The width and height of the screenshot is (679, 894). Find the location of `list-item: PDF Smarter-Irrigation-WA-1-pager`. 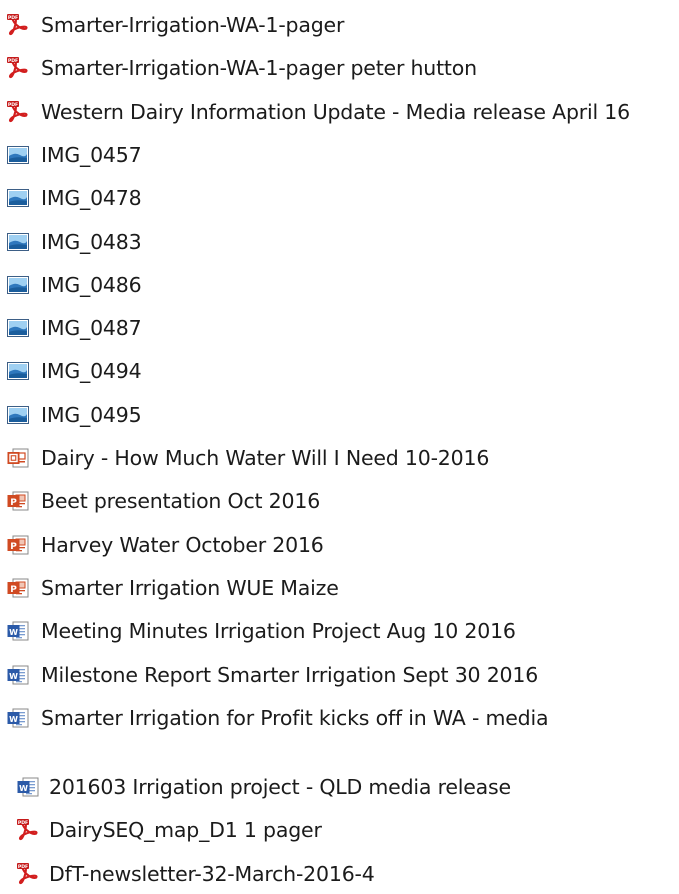

list-item: PDF Smarter-Irrigation-WA-1-pager is located at coordinates (175, 25).